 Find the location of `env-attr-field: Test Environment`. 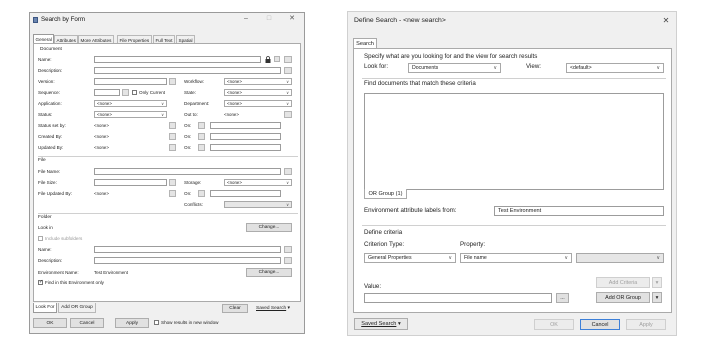

env-attr-field: Test Environment is located at coordinates (579, 211).